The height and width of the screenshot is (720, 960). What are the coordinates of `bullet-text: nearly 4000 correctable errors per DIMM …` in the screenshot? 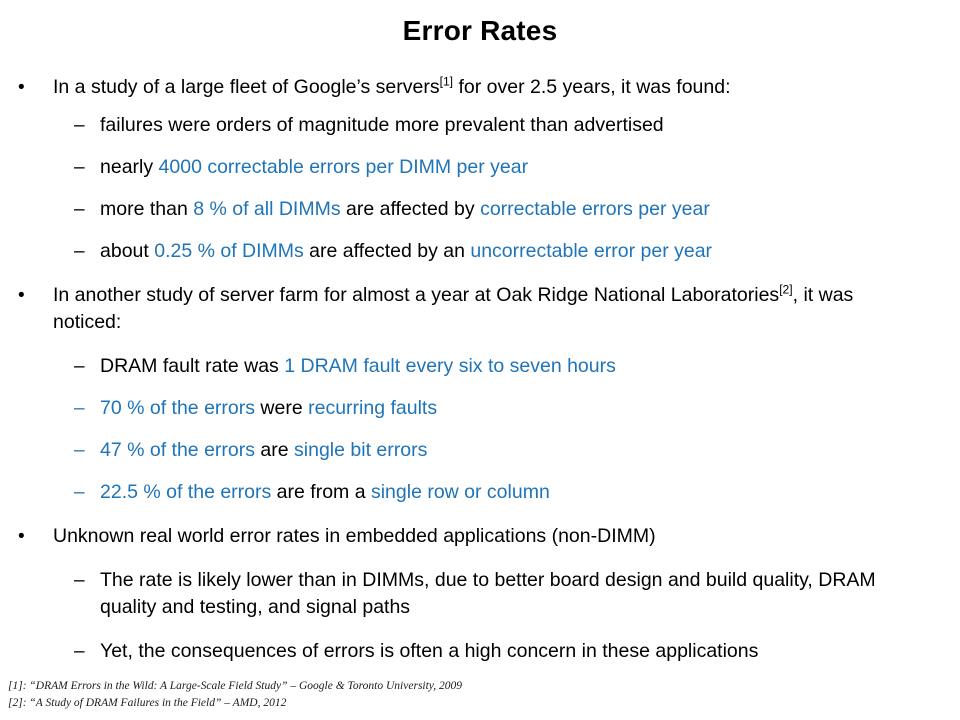 It's located at (515, 167).